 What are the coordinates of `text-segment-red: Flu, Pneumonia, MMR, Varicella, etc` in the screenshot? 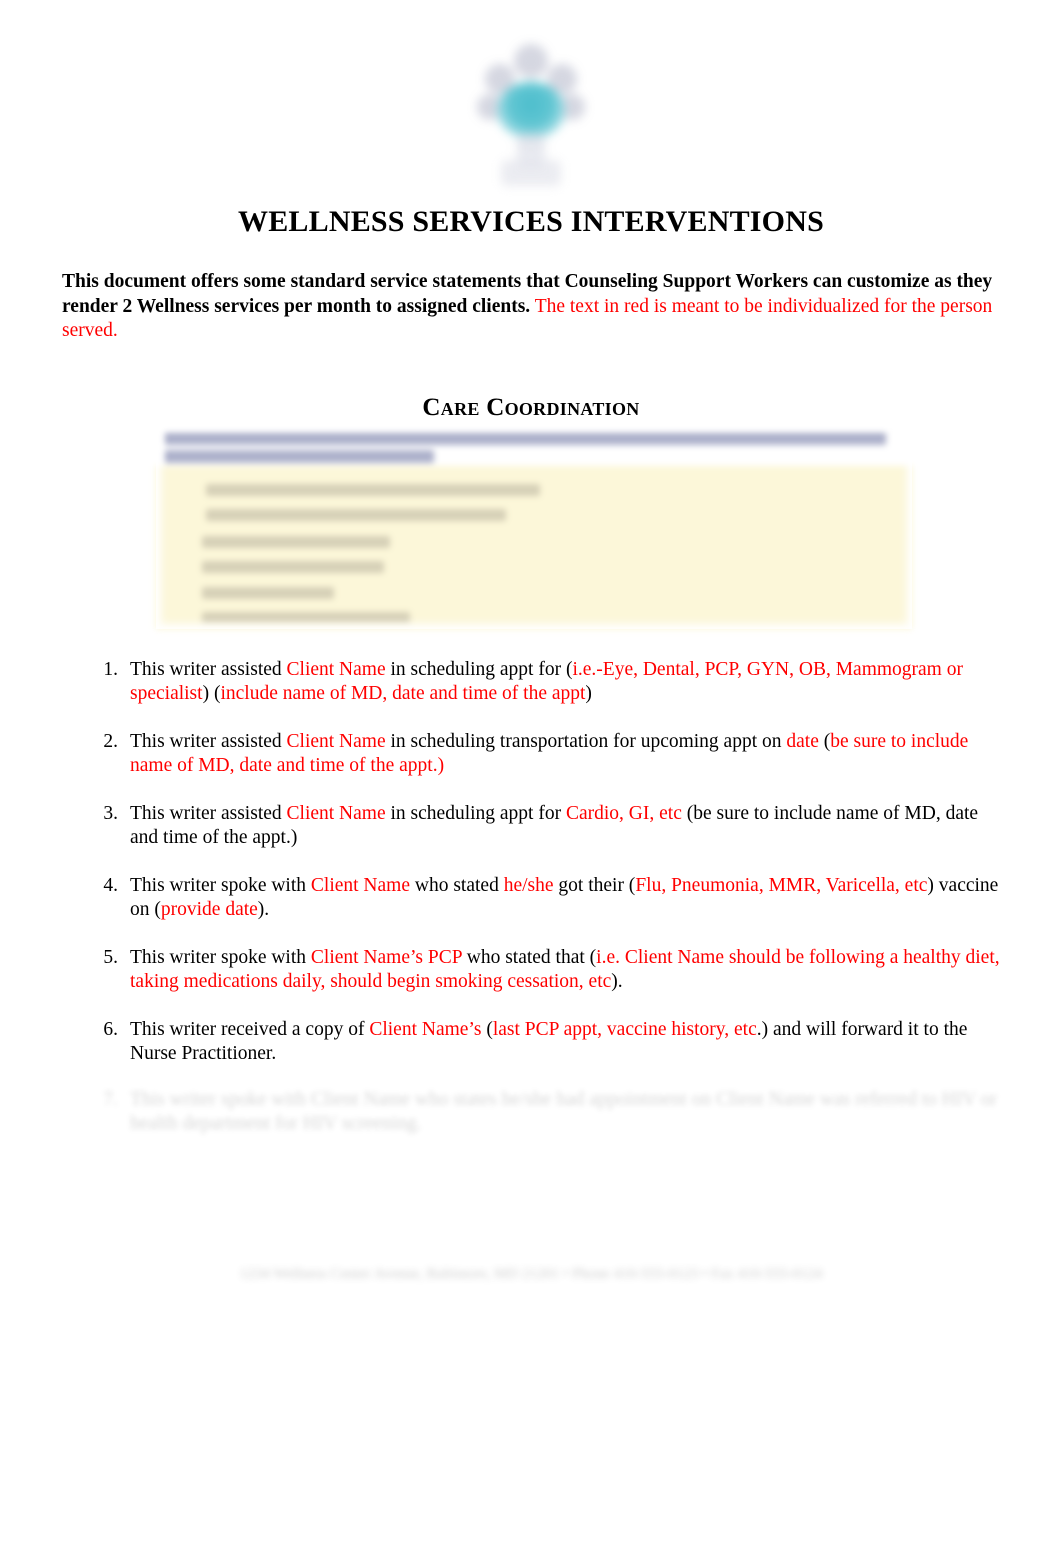 It's located at (781, 885).